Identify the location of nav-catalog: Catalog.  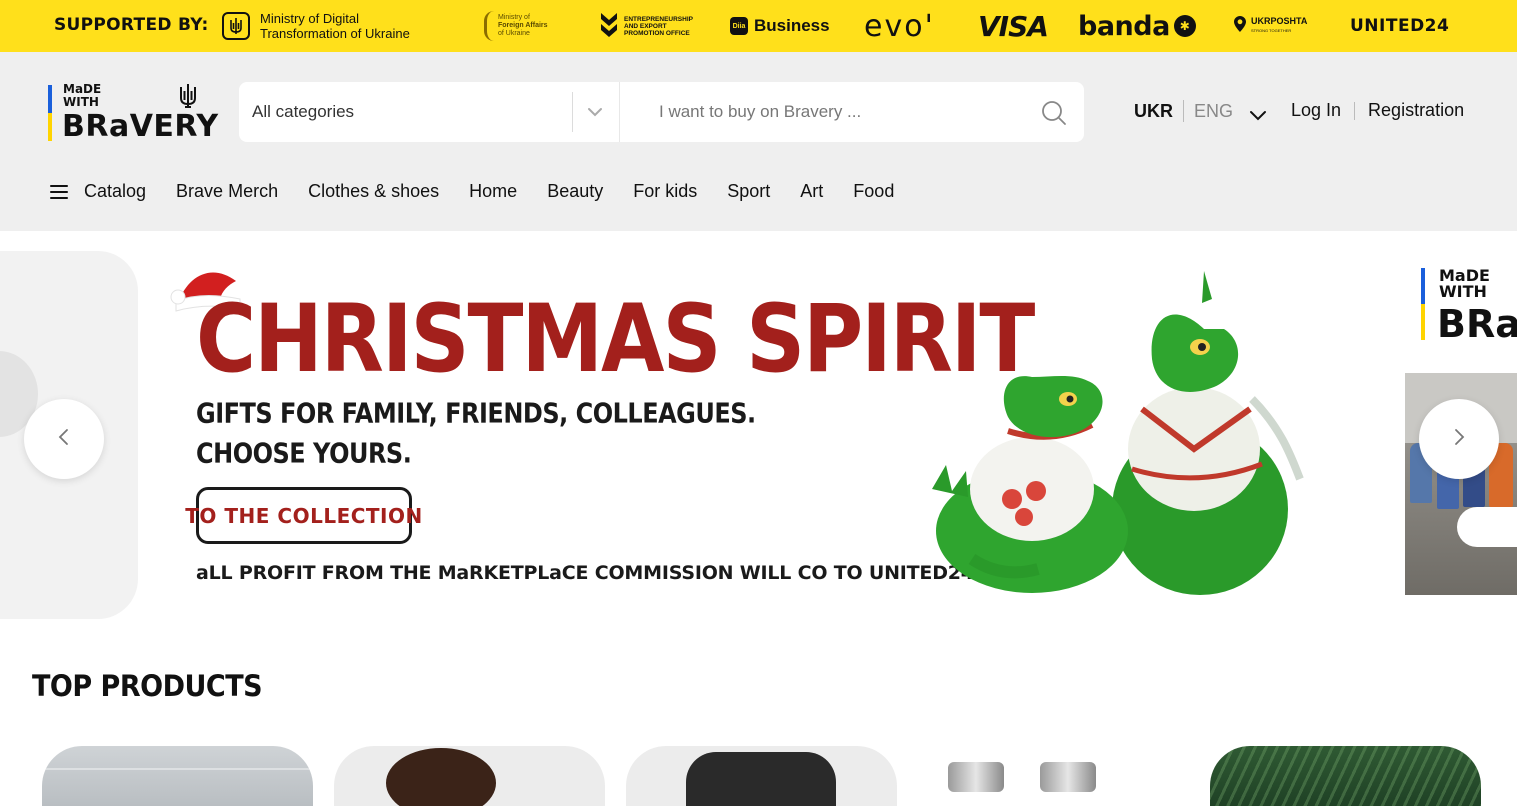
(115, 191).